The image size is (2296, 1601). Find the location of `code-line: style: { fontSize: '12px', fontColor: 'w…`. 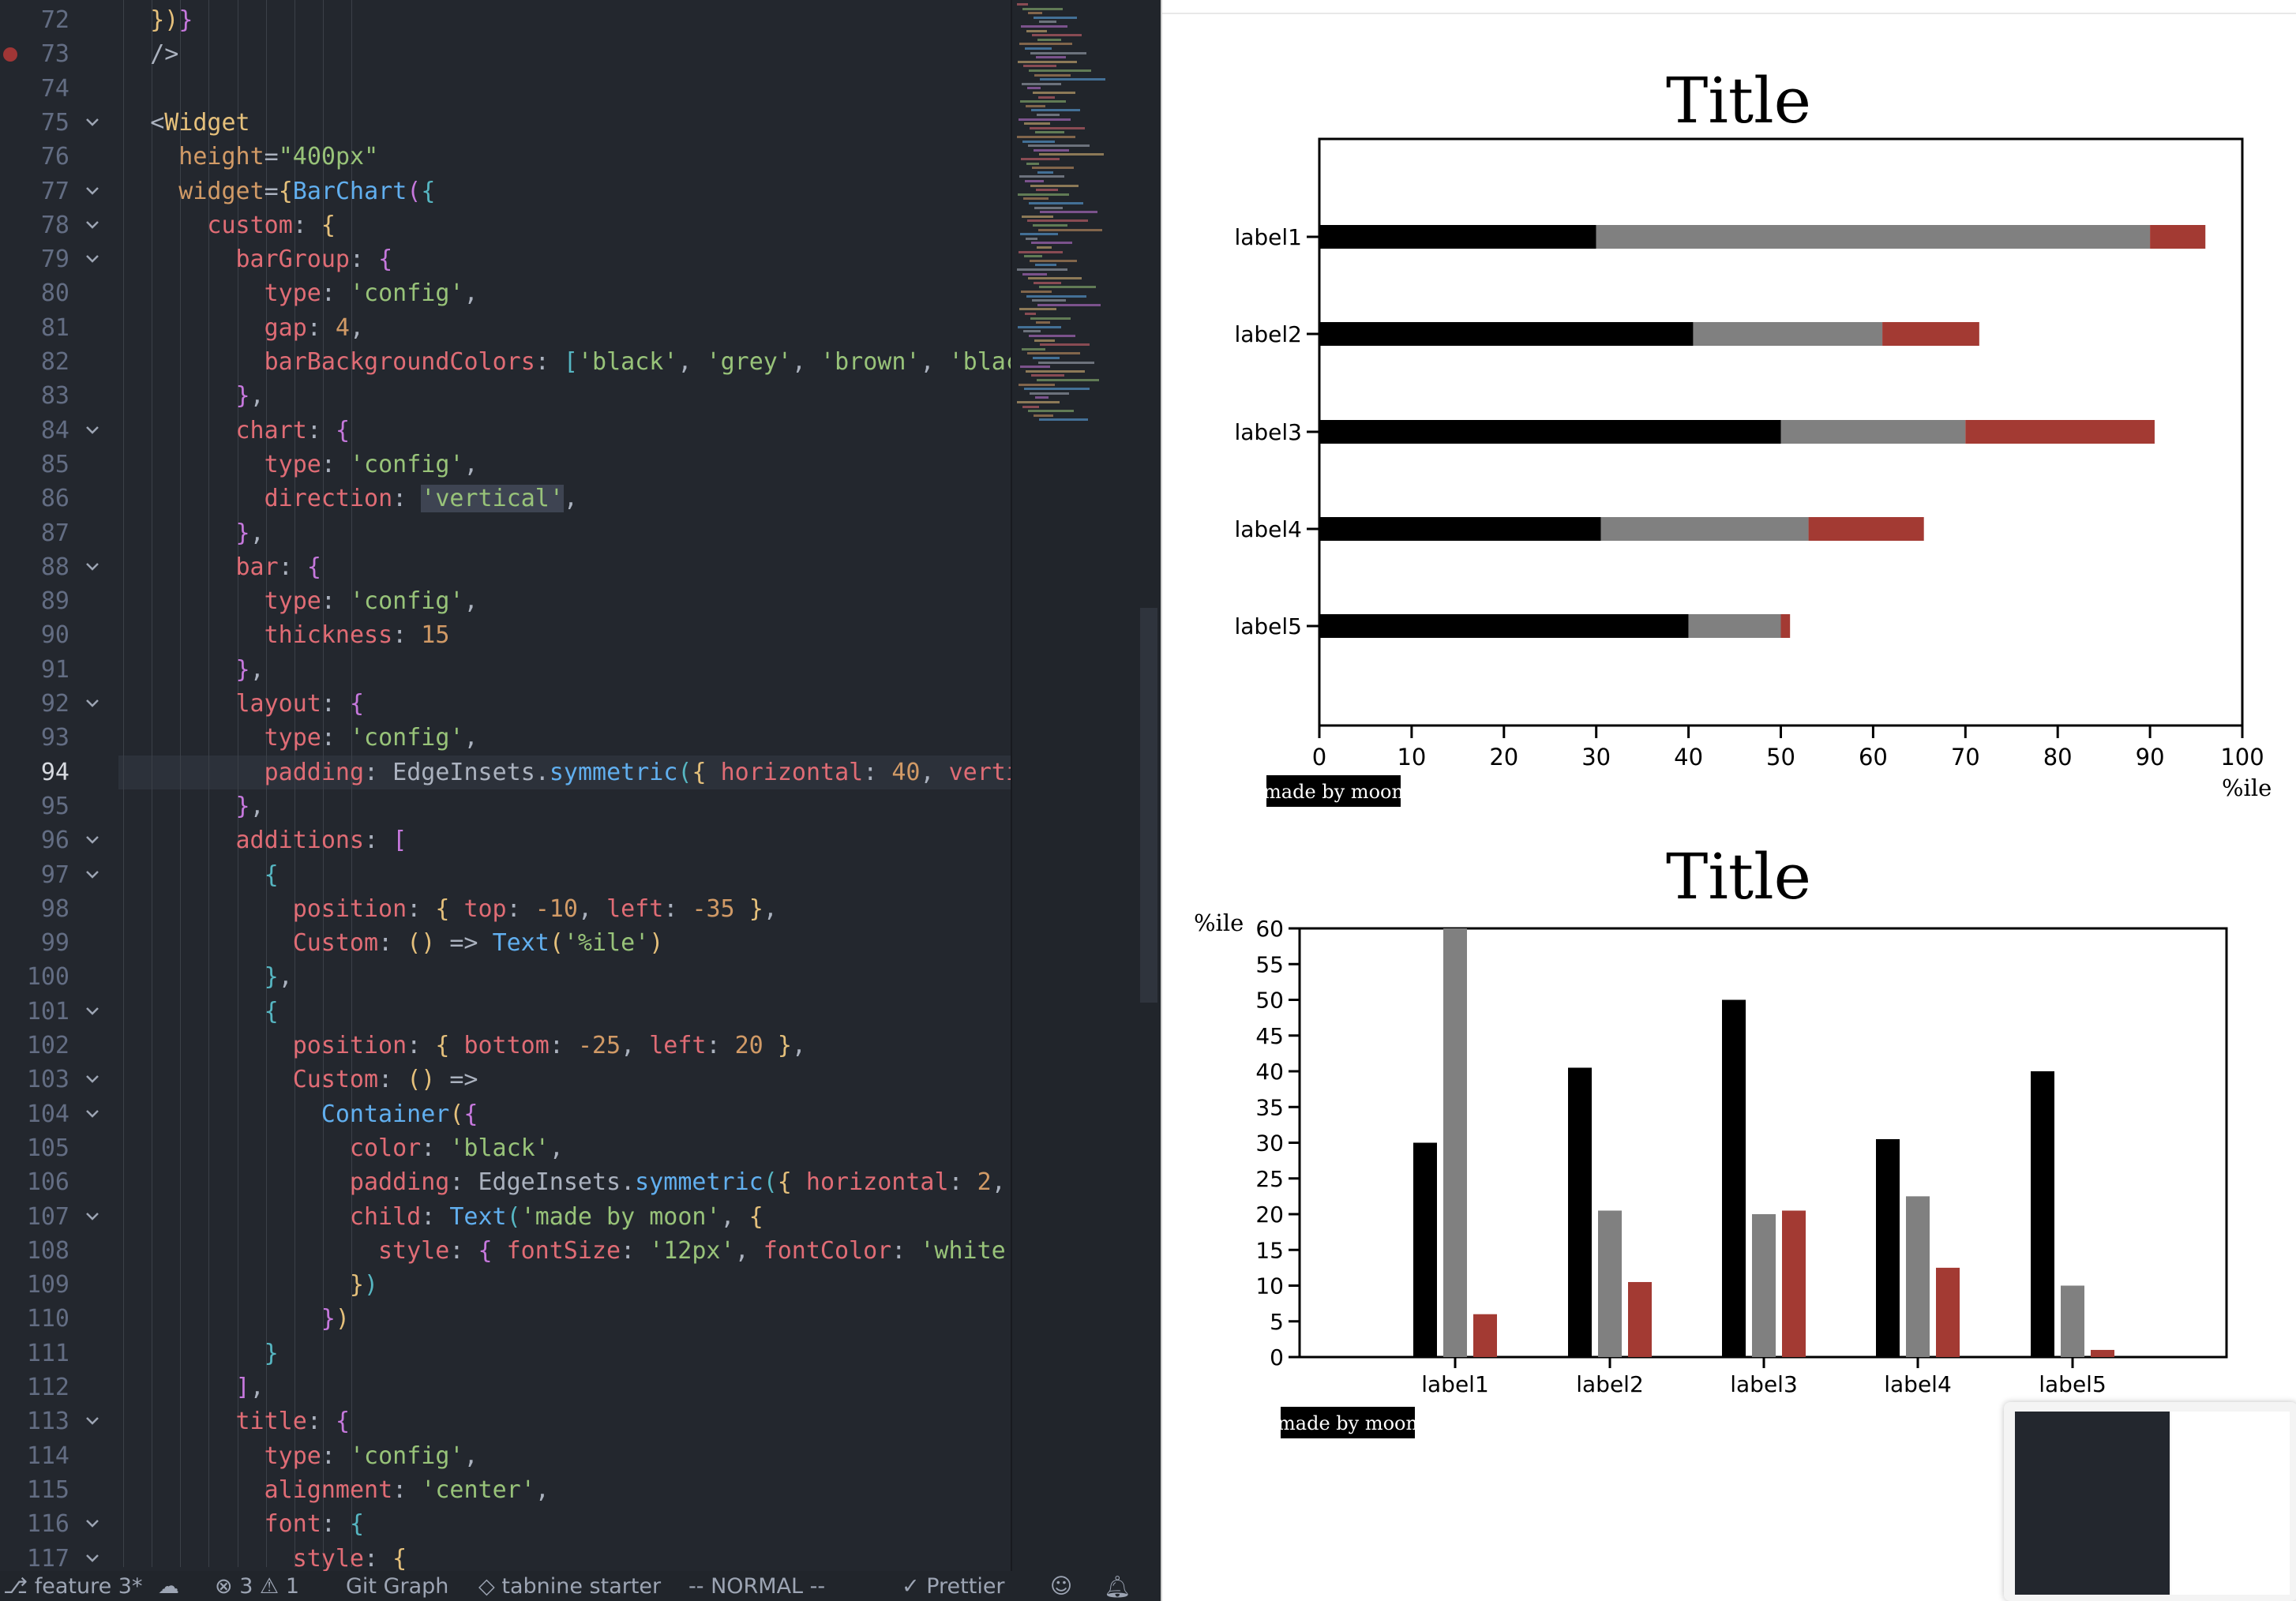

code-line: style: { fontSize: '12px', fontColor: 'w… is located at coordinates (694, 1251).